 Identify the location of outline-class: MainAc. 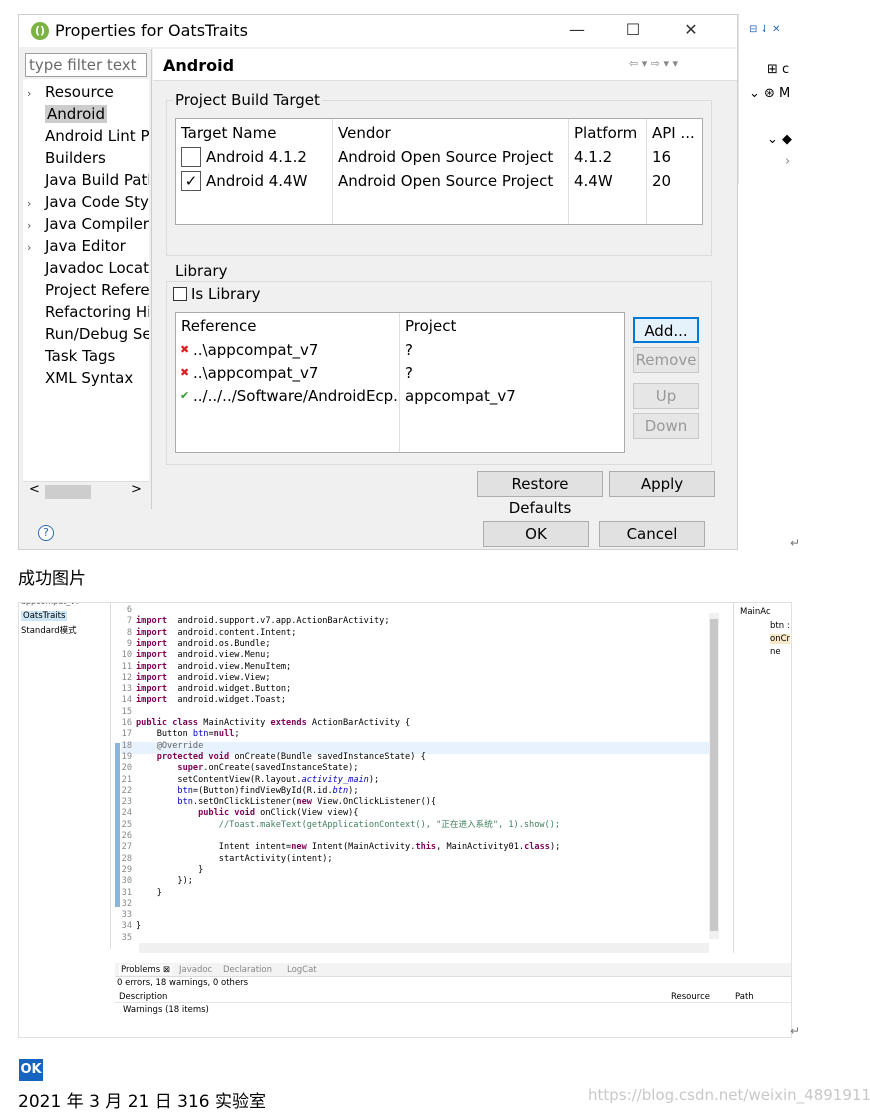
(755, 612).